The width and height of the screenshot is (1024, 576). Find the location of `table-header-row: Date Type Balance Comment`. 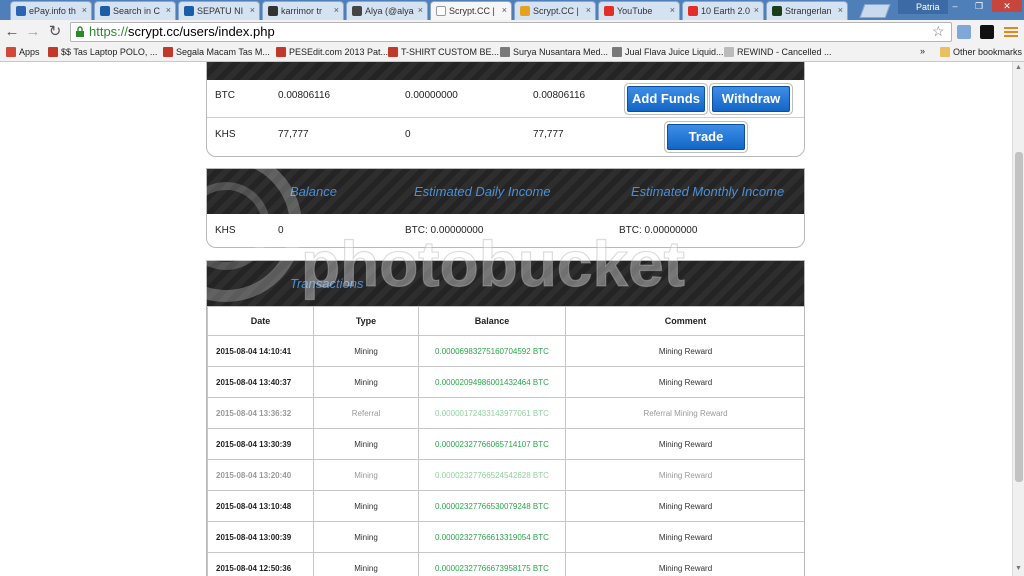

table-header-row: Date Type Balance Comment is located at coordinates (505, 321).